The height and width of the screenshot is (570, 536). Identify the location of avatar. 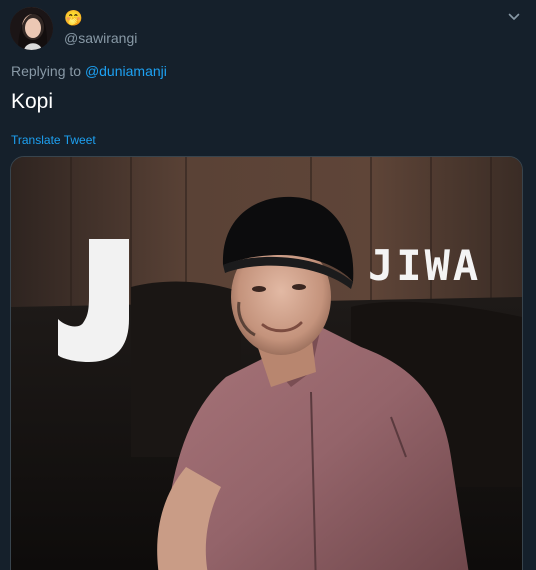
(31, 28).